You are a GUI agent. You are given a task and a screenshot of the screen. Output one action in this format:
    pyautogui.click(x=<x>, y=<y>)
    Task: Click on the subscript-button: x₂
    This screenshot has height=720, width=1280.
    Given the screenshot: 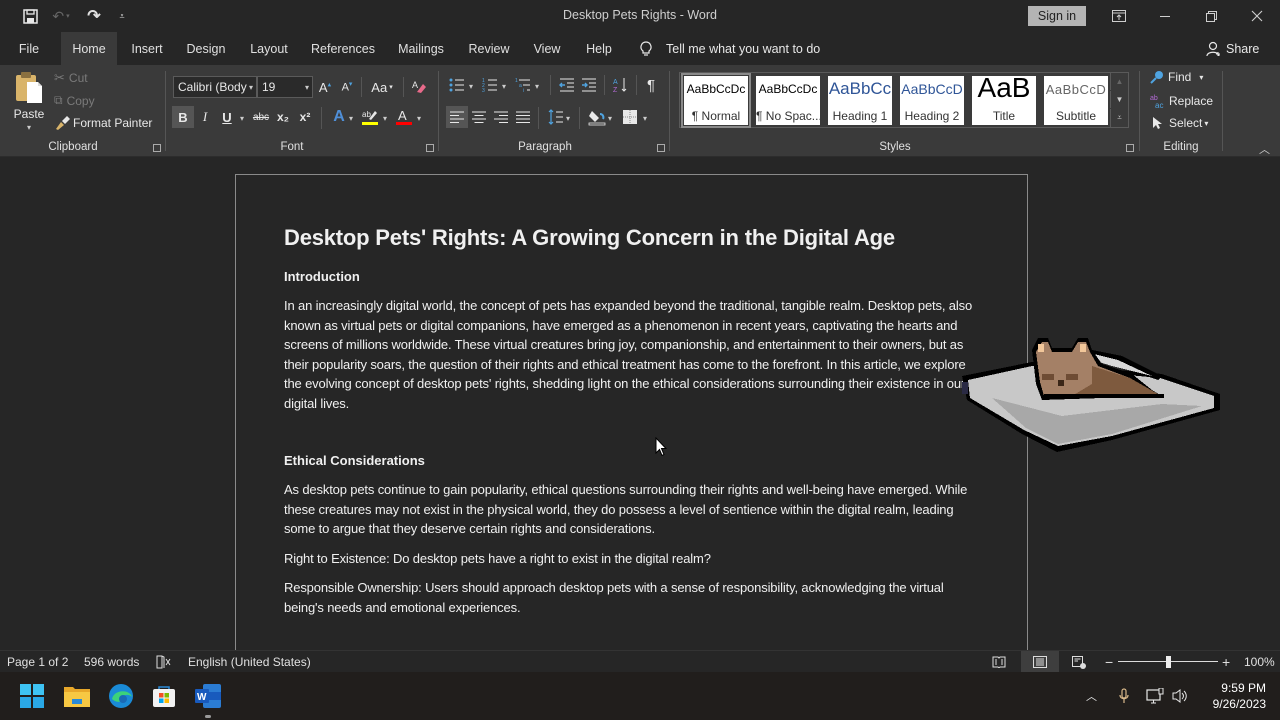 What is the action you would take?
    pyautogui.click(x=283, y=117)
    